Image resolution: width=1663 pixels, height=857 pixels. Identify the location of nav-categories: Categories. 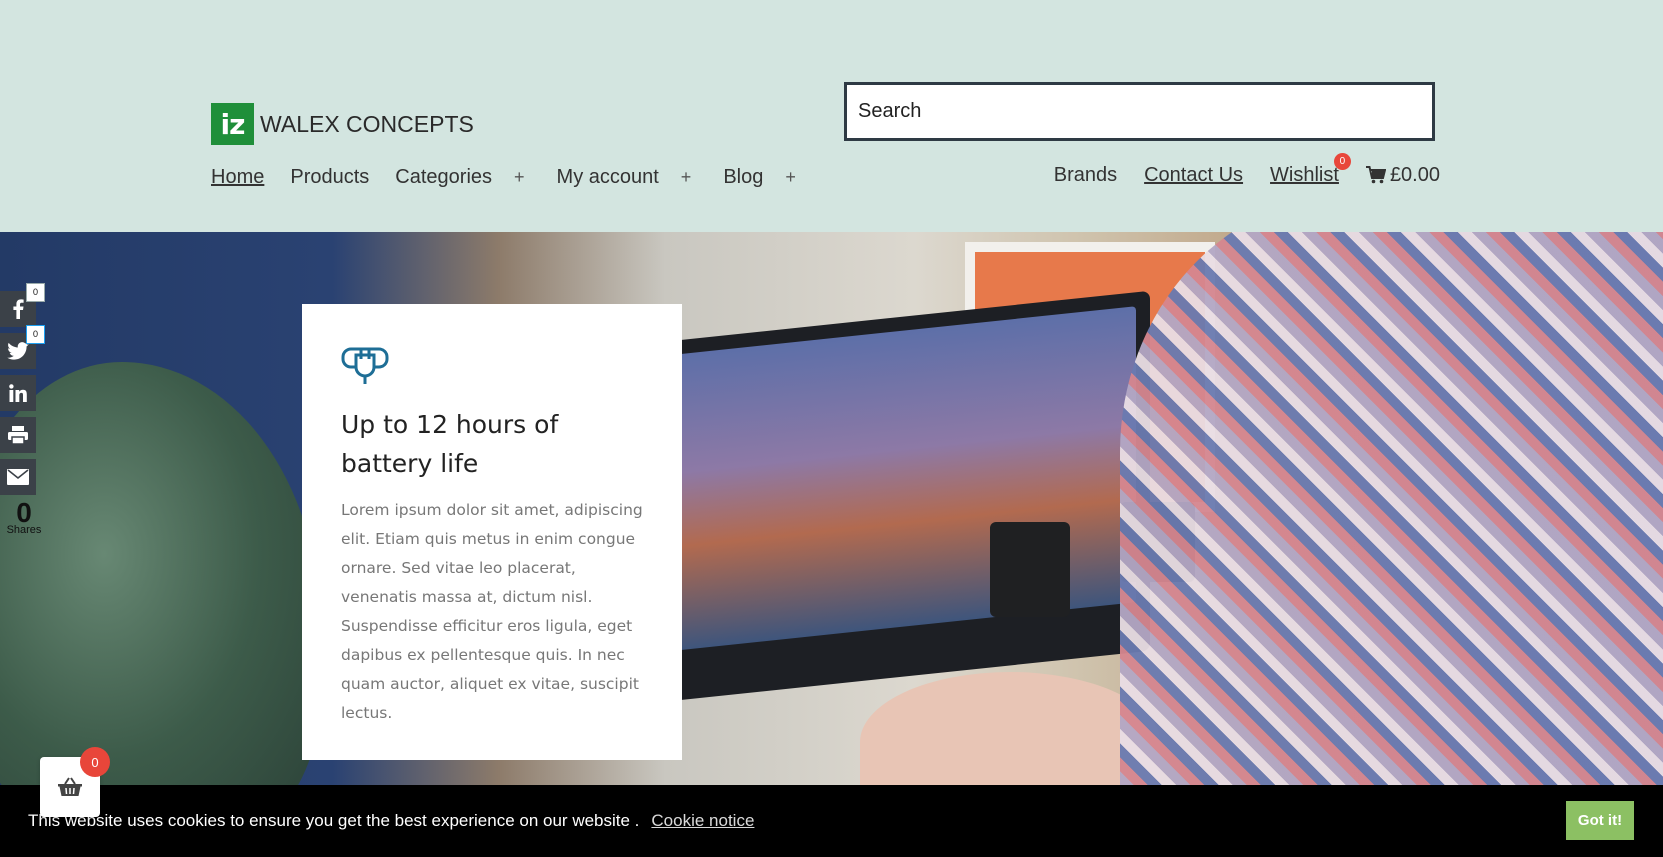
(443, 177).